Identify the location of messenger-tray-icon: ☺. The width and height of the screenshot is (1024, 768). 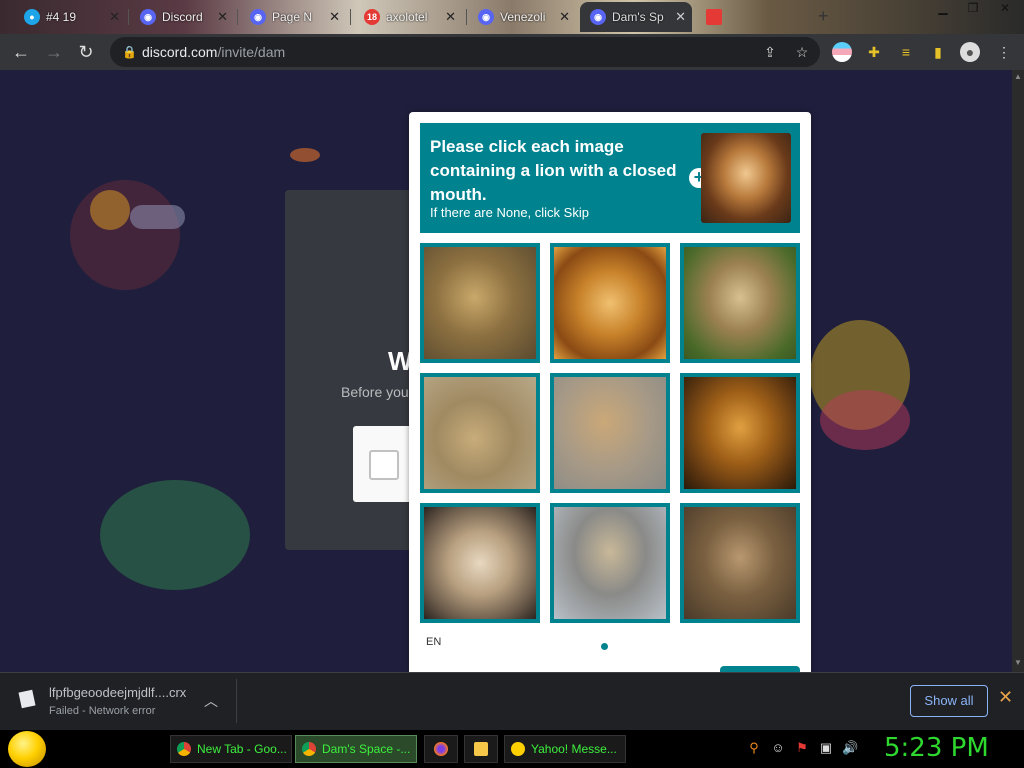
(778, 748).